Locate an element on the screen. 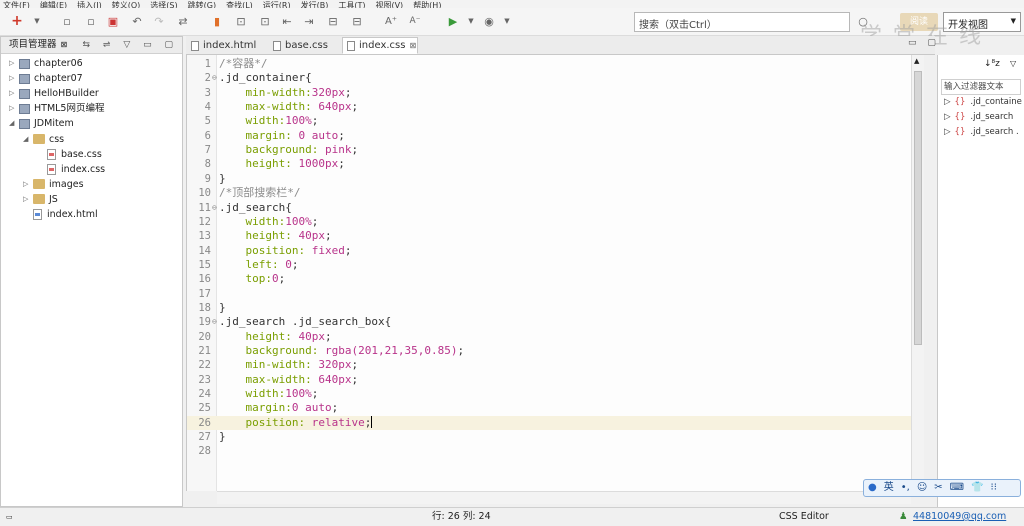 This screenshot has height=526, width=1024. code-line: 27} is located at coordinates (549, 437).